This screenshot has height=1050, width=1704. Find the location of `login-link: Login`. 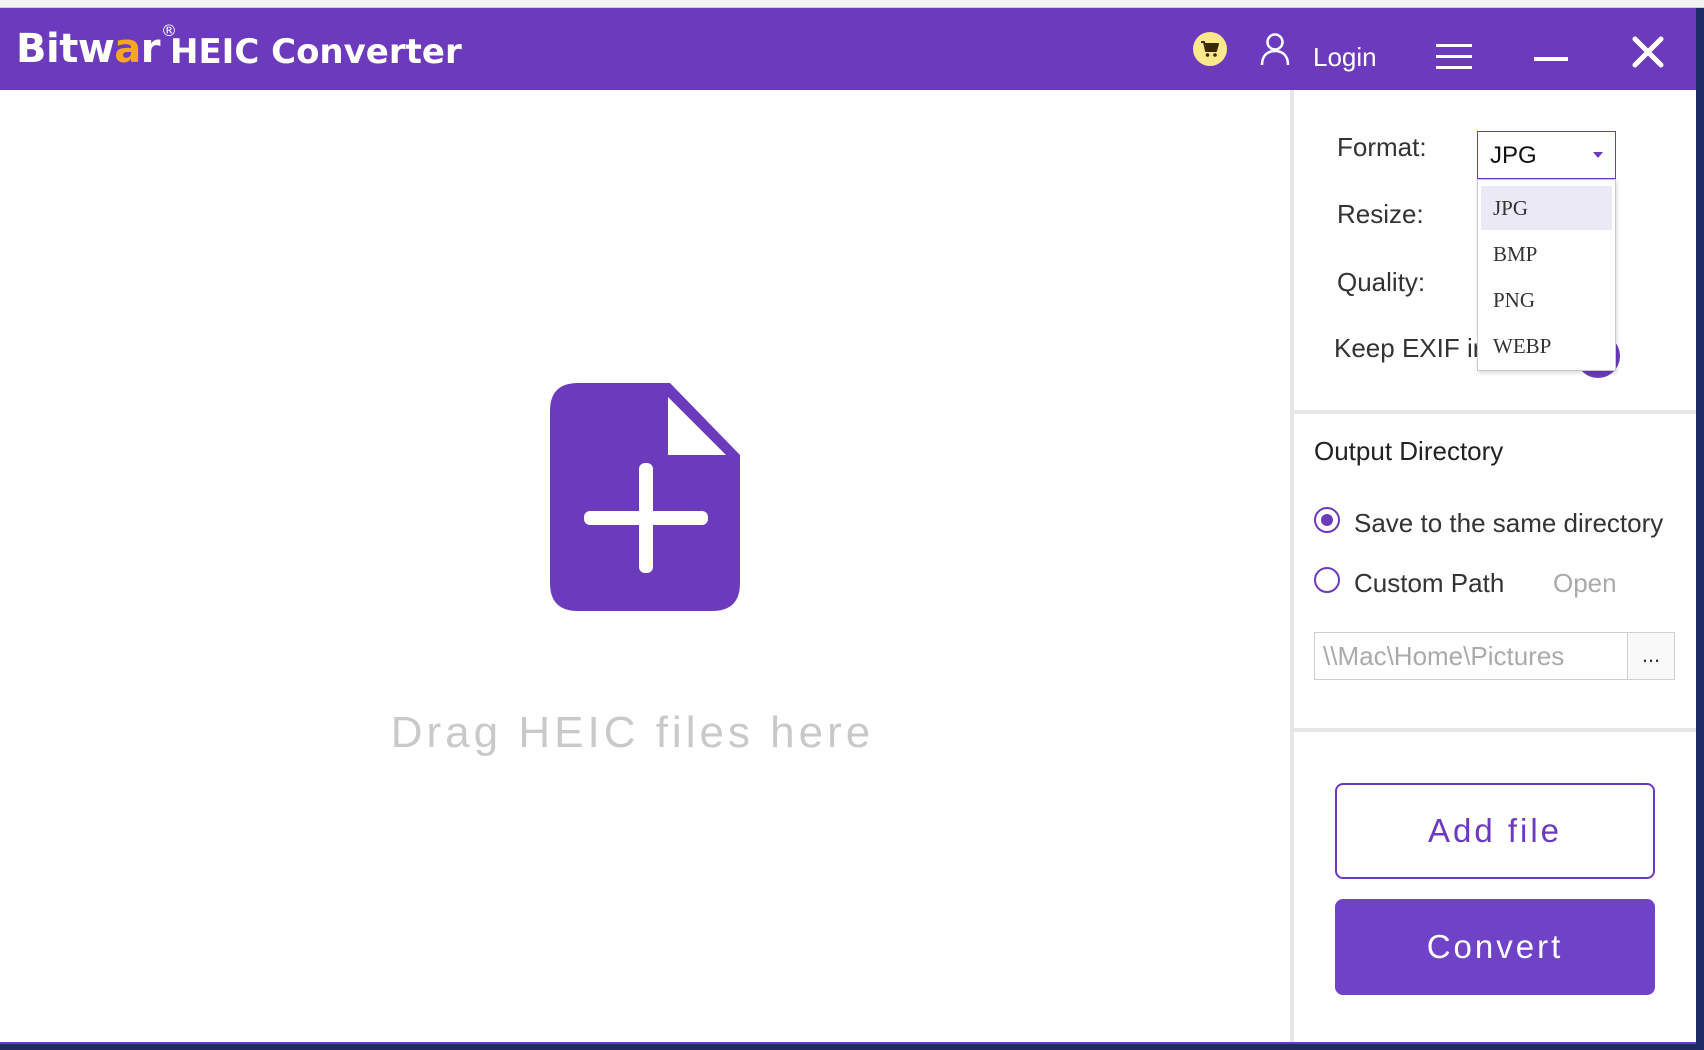

login-link: Login is located at coordinates (1345, 57).